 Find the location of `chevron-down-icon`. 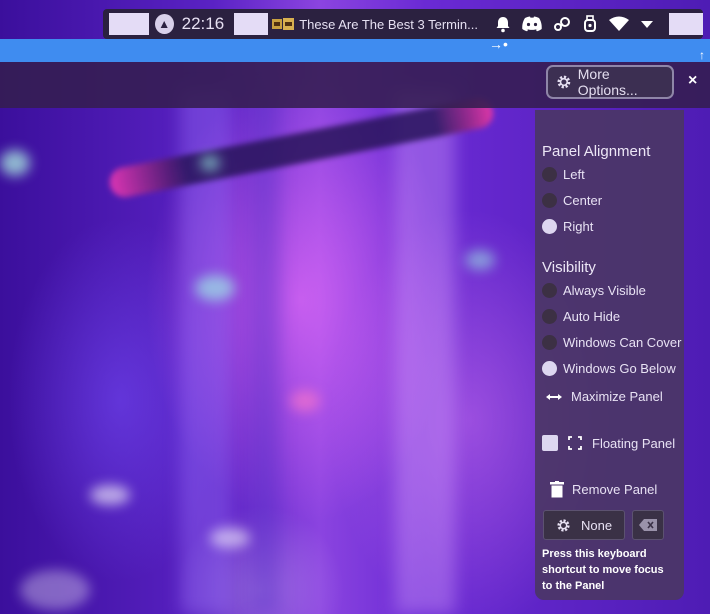

chevron-down-icon is located at coordinates (647, 24).